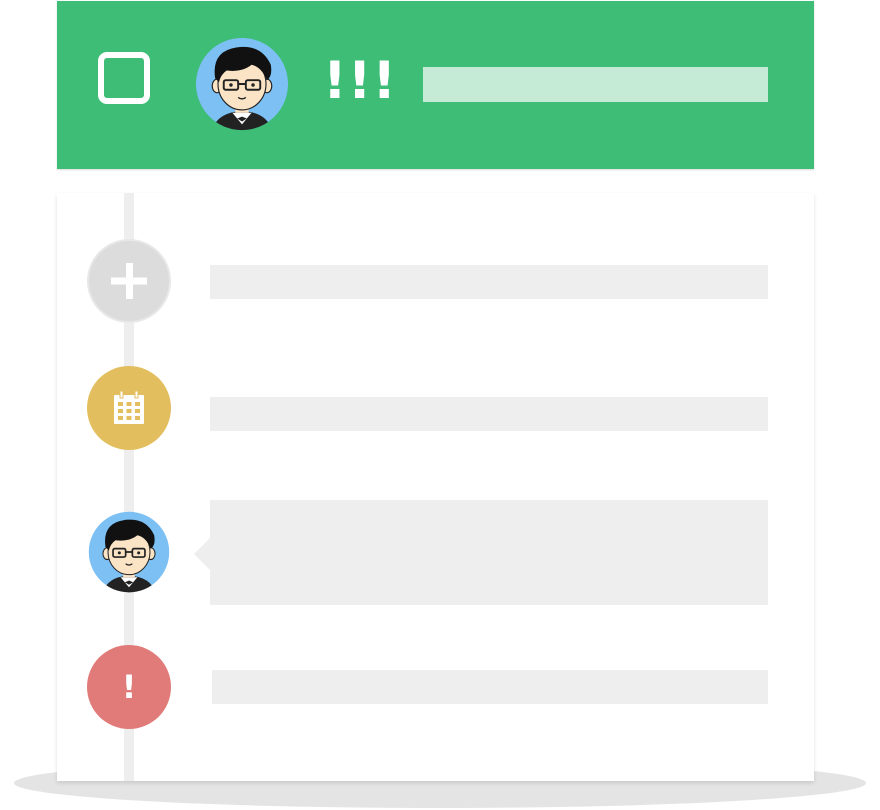 The image size is (880, 810). What do you see at coordinates (202, 554) in the screenshot?
I see `speech-bubble-pointer` at bounding box center [202, 554].